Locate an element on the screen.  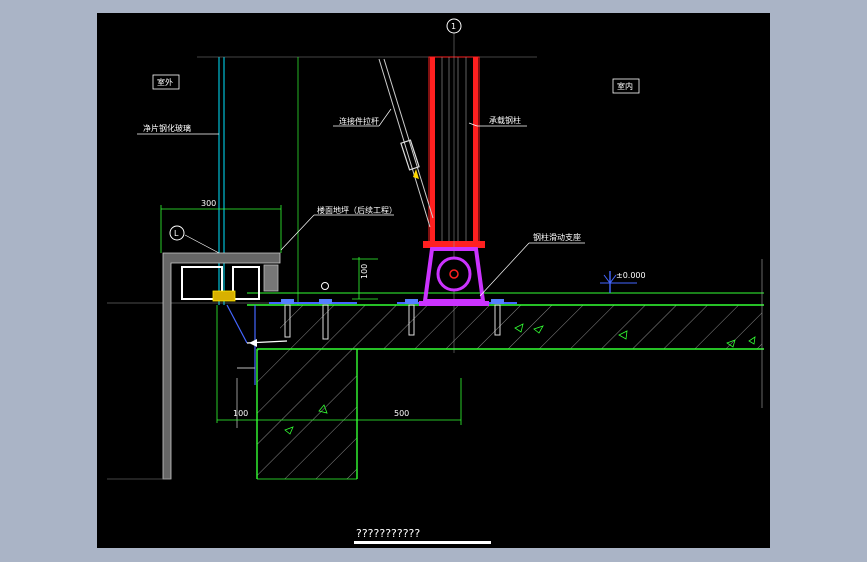
dim-300: 300 is located at coordinates (208, 203).